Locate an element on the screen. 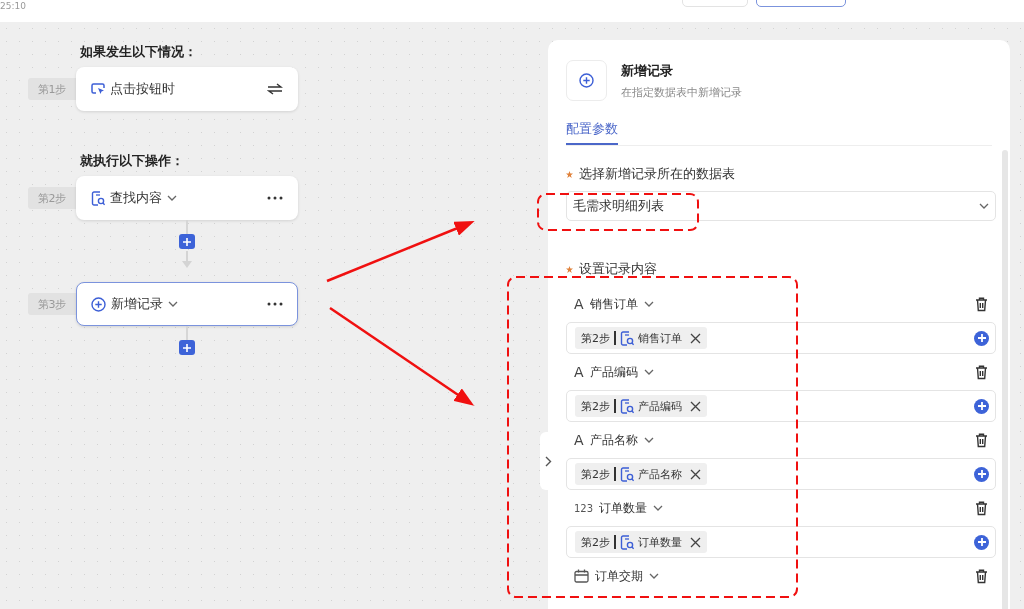 The height and width of the screenshot is (609, 1024). value-field: 第2步 销售订单 is located at coordinates (781, 338).